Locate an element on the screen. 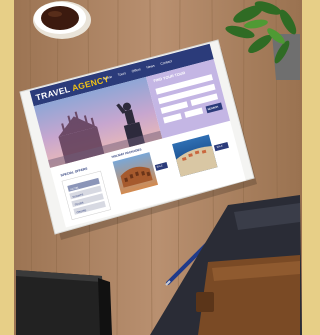  special-offers-list: HOTEL FLIGHTS TOURS CRUISE is located at coordinates (78, 201).